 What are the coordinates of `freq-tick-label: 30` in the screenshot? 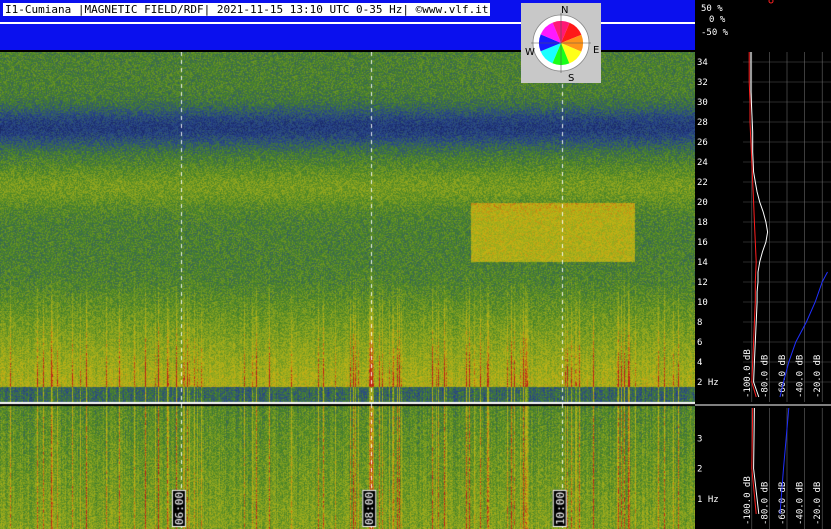 It's located at (702, 103).